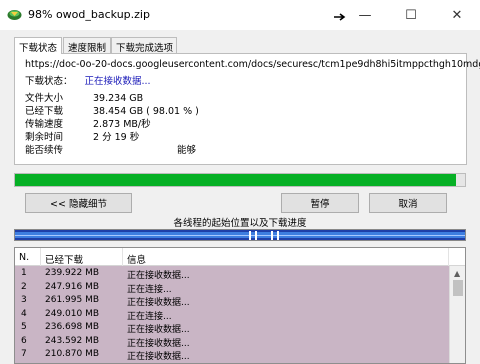 This screenshot has width=480, height=364. What do you see at coordinates (28, 257) in the screenshot?
I see `column-header-number: N.` at bounding box center [28, 257].